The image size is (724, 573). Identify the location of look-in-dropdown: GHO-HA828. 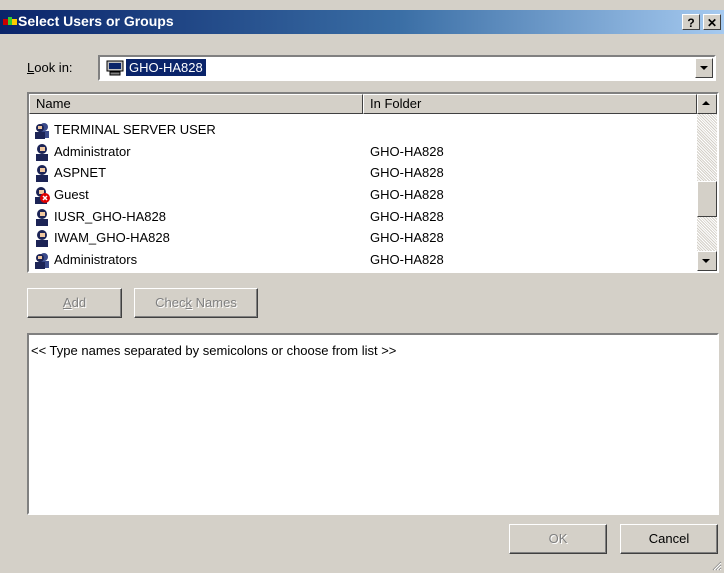
(407, 68).